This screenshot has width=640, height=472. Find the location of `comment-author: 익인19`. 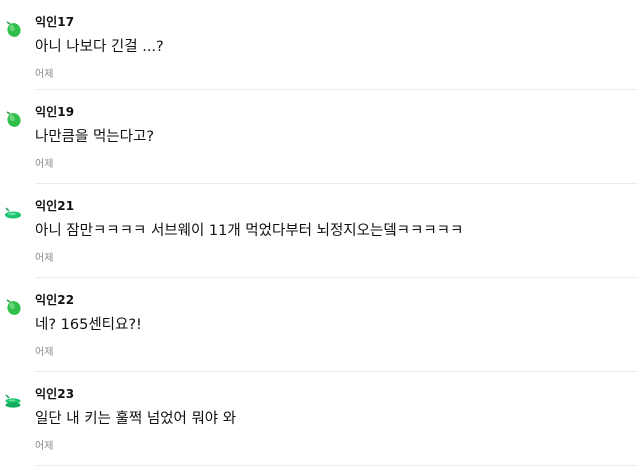

comment-author: 익인19 is located at coordinates (54, 111).